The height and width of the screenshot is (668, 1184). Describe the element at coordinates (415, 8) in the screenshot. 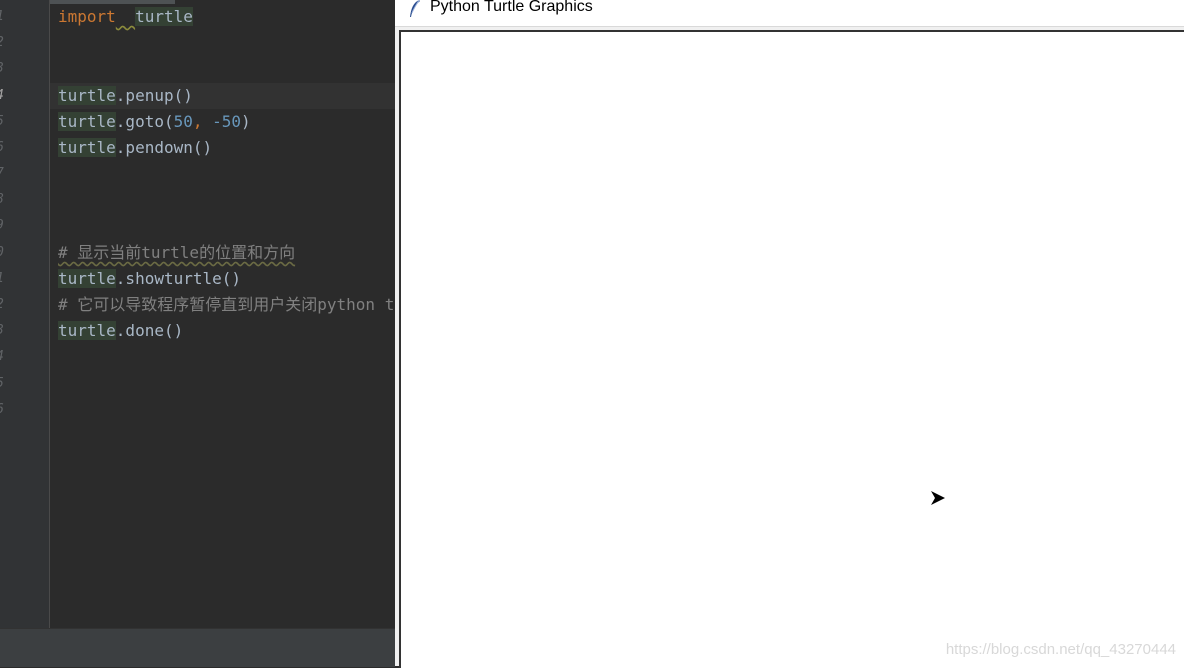

I see `feather-icon` at that location.